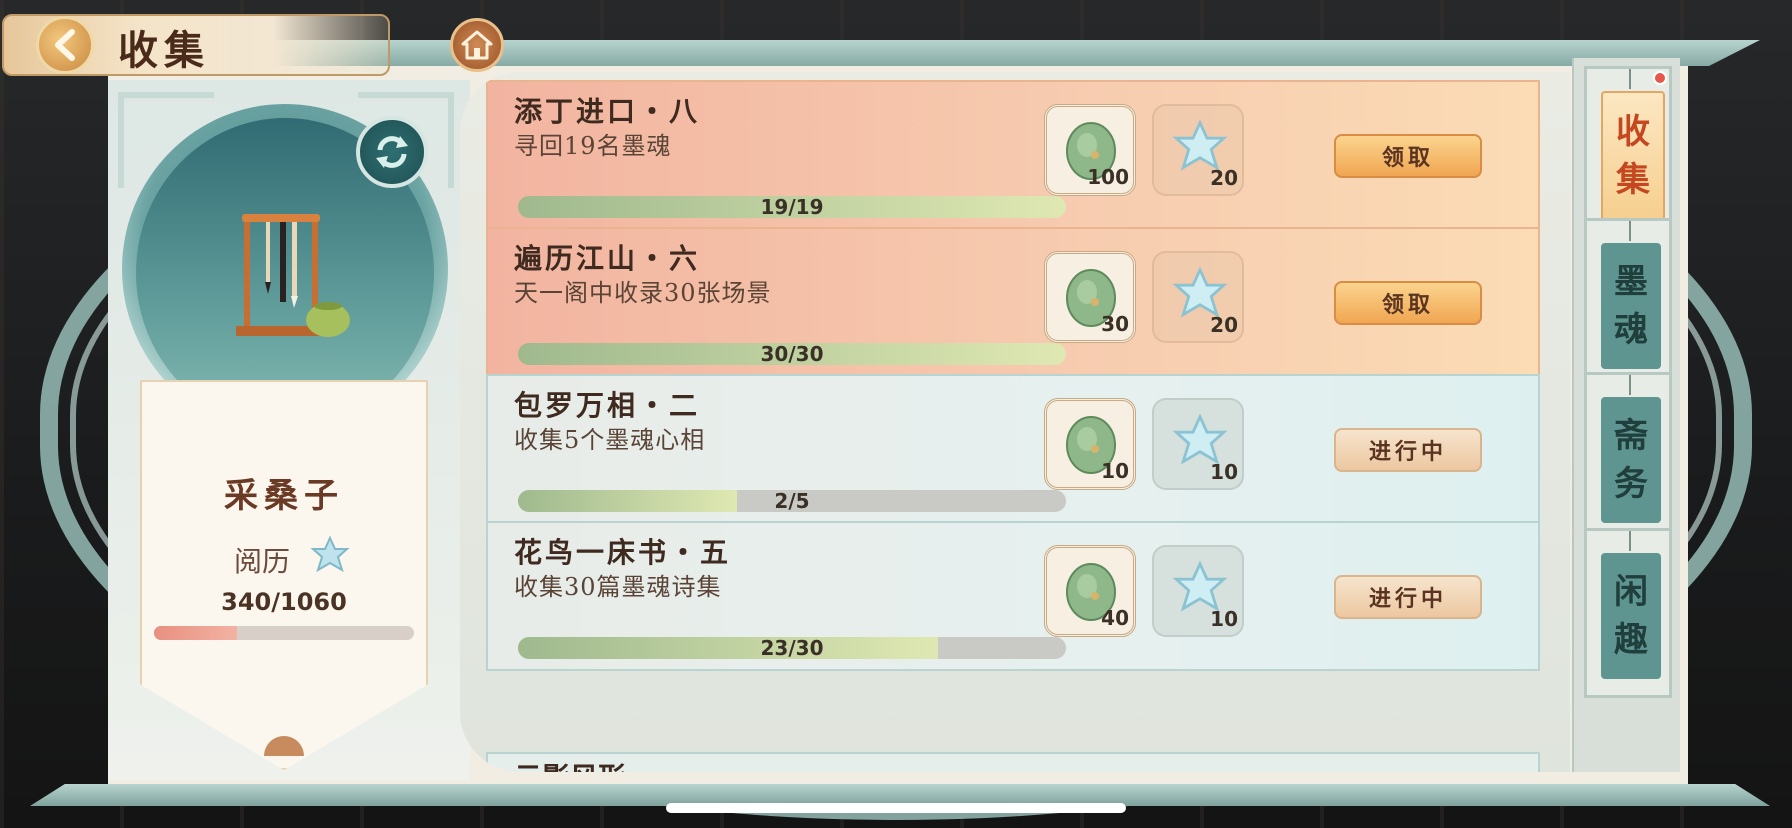 The image size is (1792, 828). I want to click on tab-collect: 收 集, so click(1628, 151).